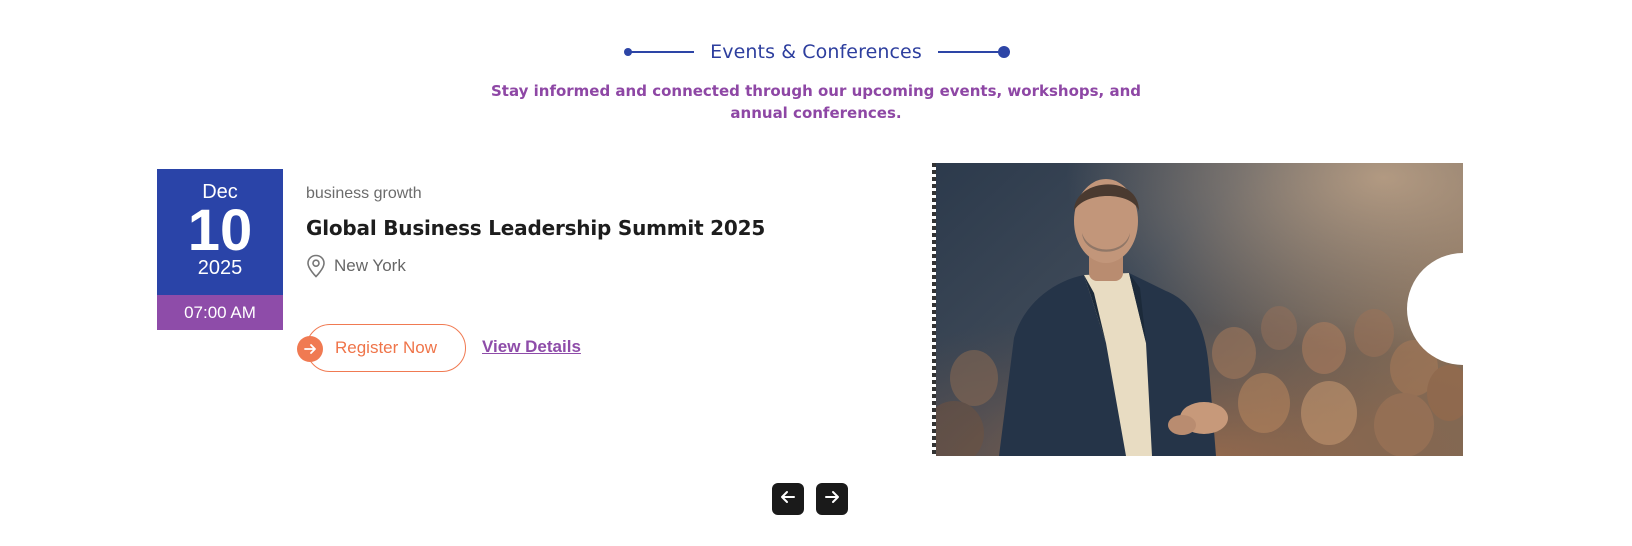  Describe the element at coordinates (1463, 309) in the screenshot. I see `ticket-notch` at that location.